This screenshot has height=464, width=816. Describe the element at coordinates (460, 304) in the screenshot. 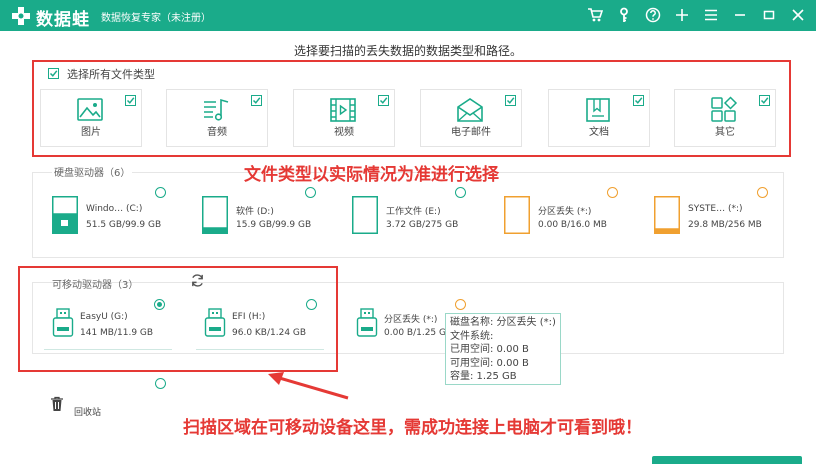

I see `lost-partition-radio` at that location.